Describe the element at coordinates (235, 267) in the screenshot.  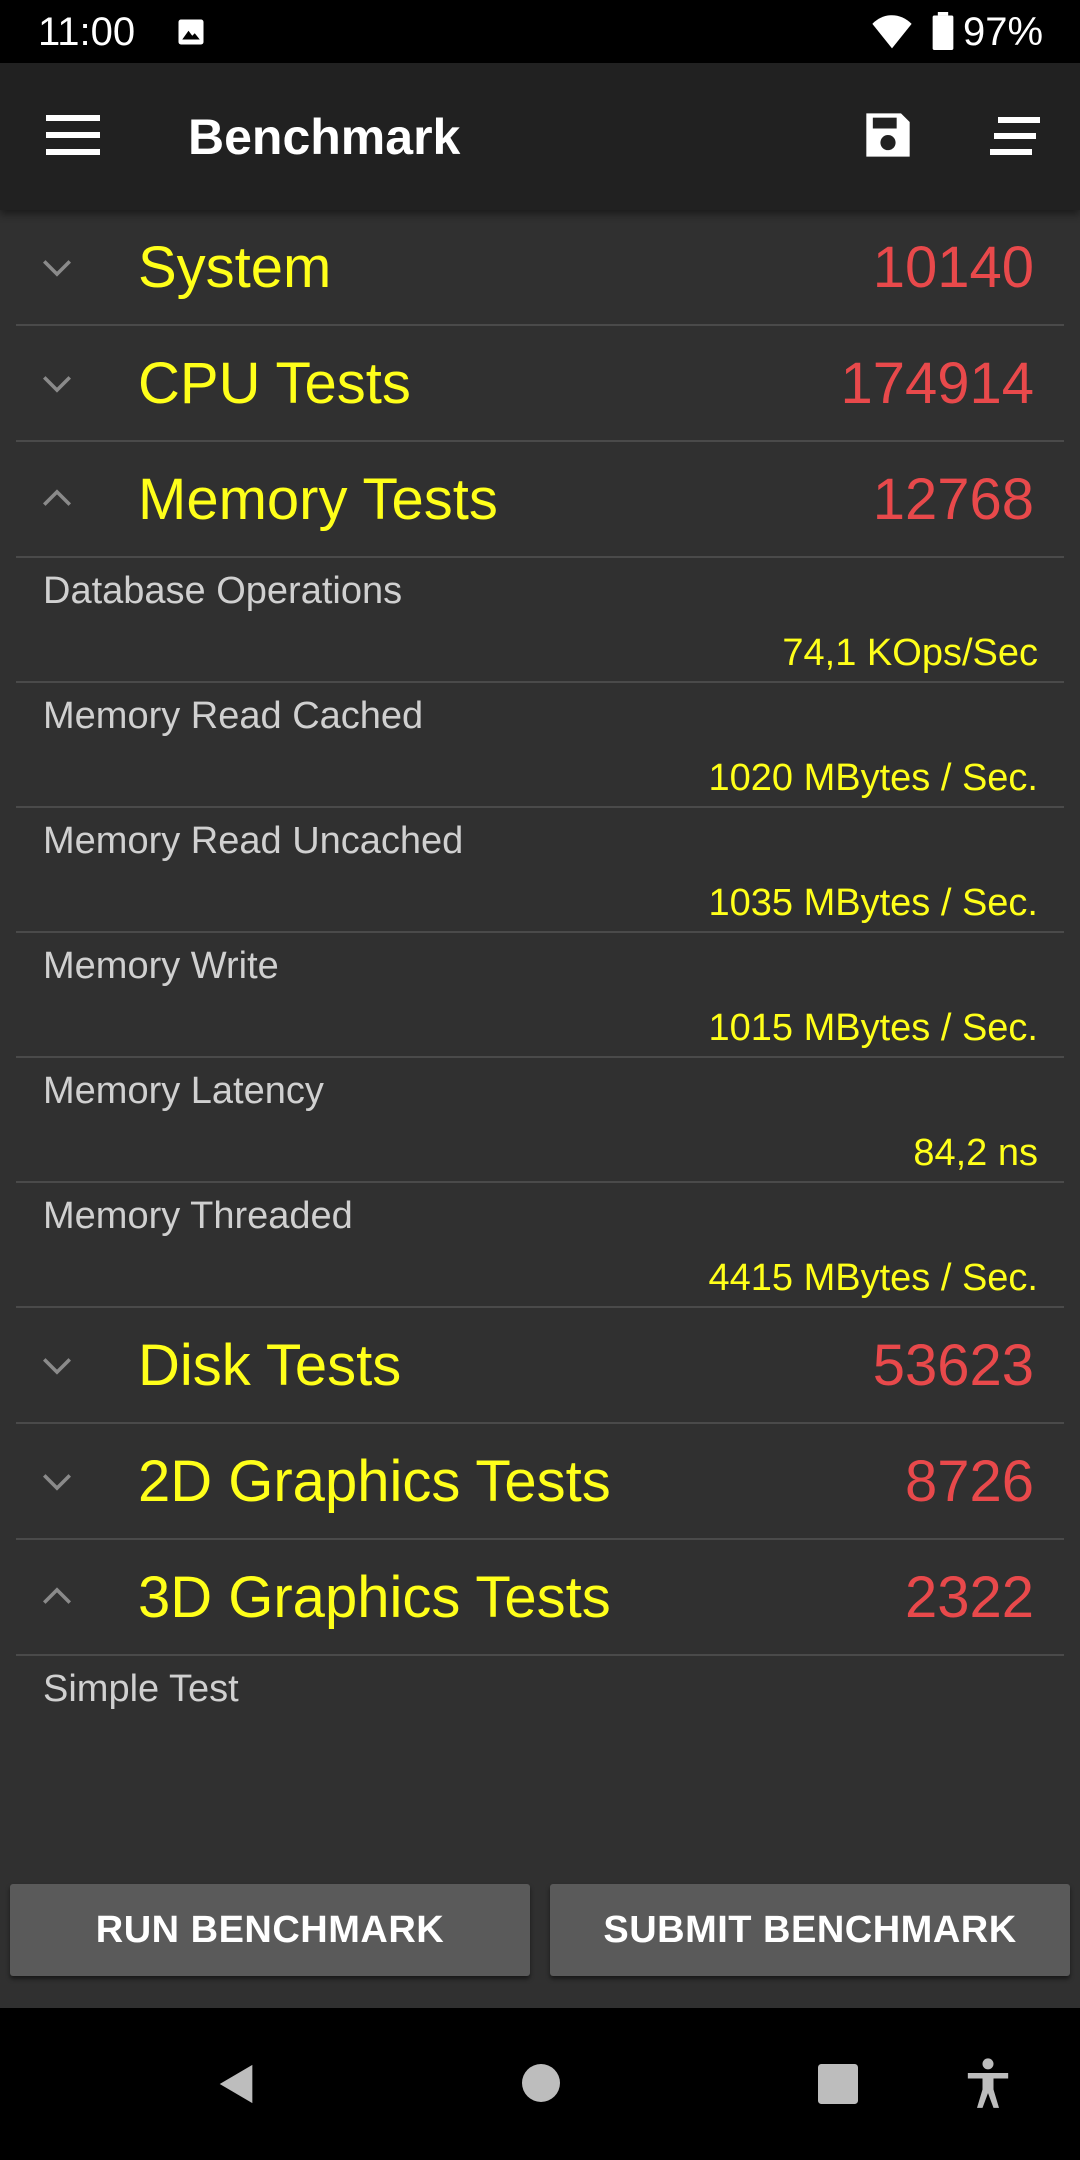
I see `category-label: System` at that location.